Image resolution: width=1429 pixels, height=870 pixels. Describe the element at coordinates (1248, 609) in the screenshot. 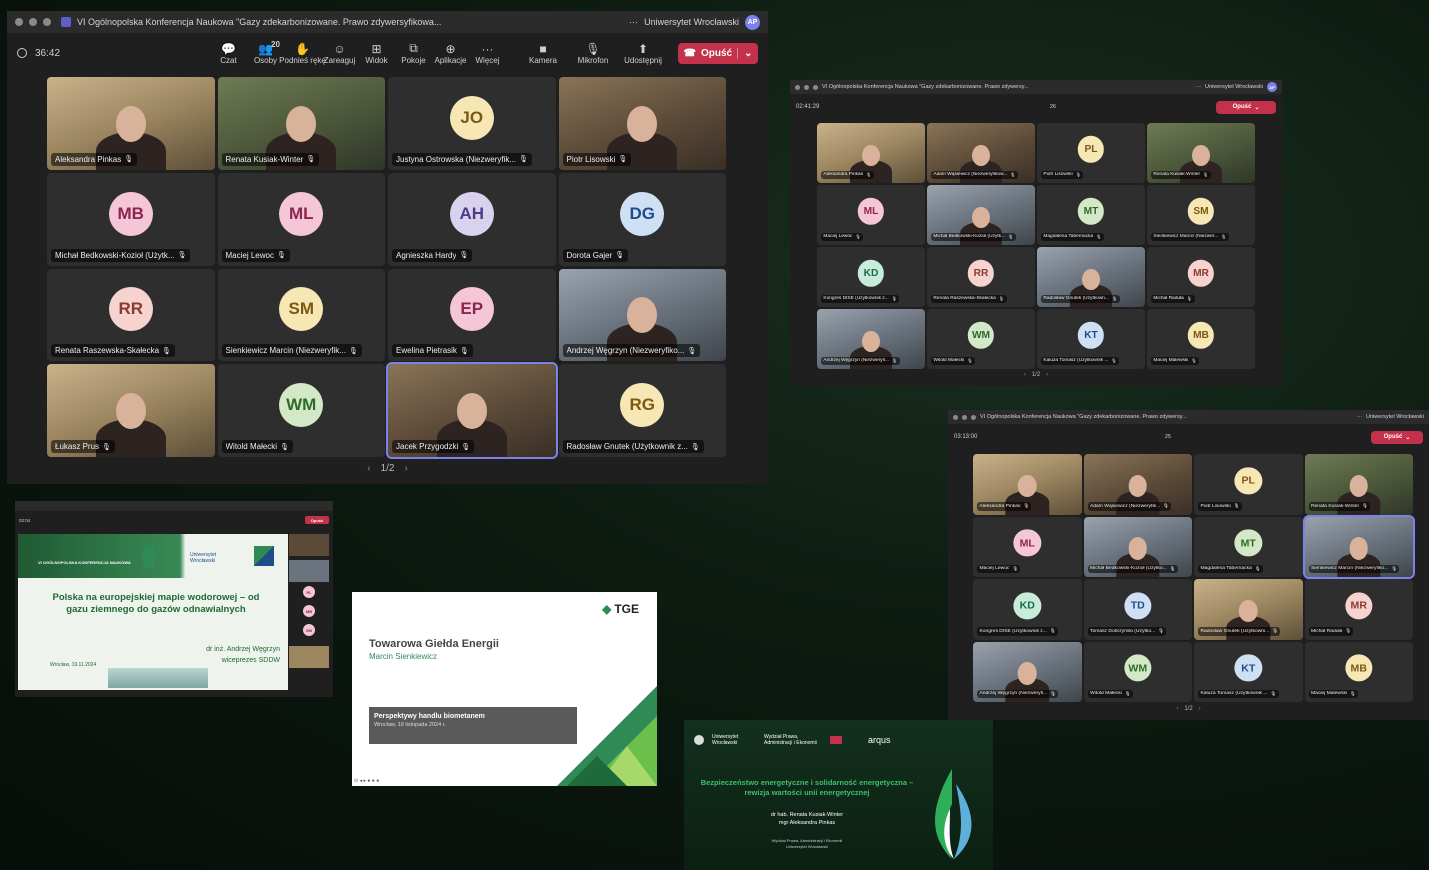

I see `participant-tile: Radosław Gnutek (Użytkowni... 🎙` at that location.